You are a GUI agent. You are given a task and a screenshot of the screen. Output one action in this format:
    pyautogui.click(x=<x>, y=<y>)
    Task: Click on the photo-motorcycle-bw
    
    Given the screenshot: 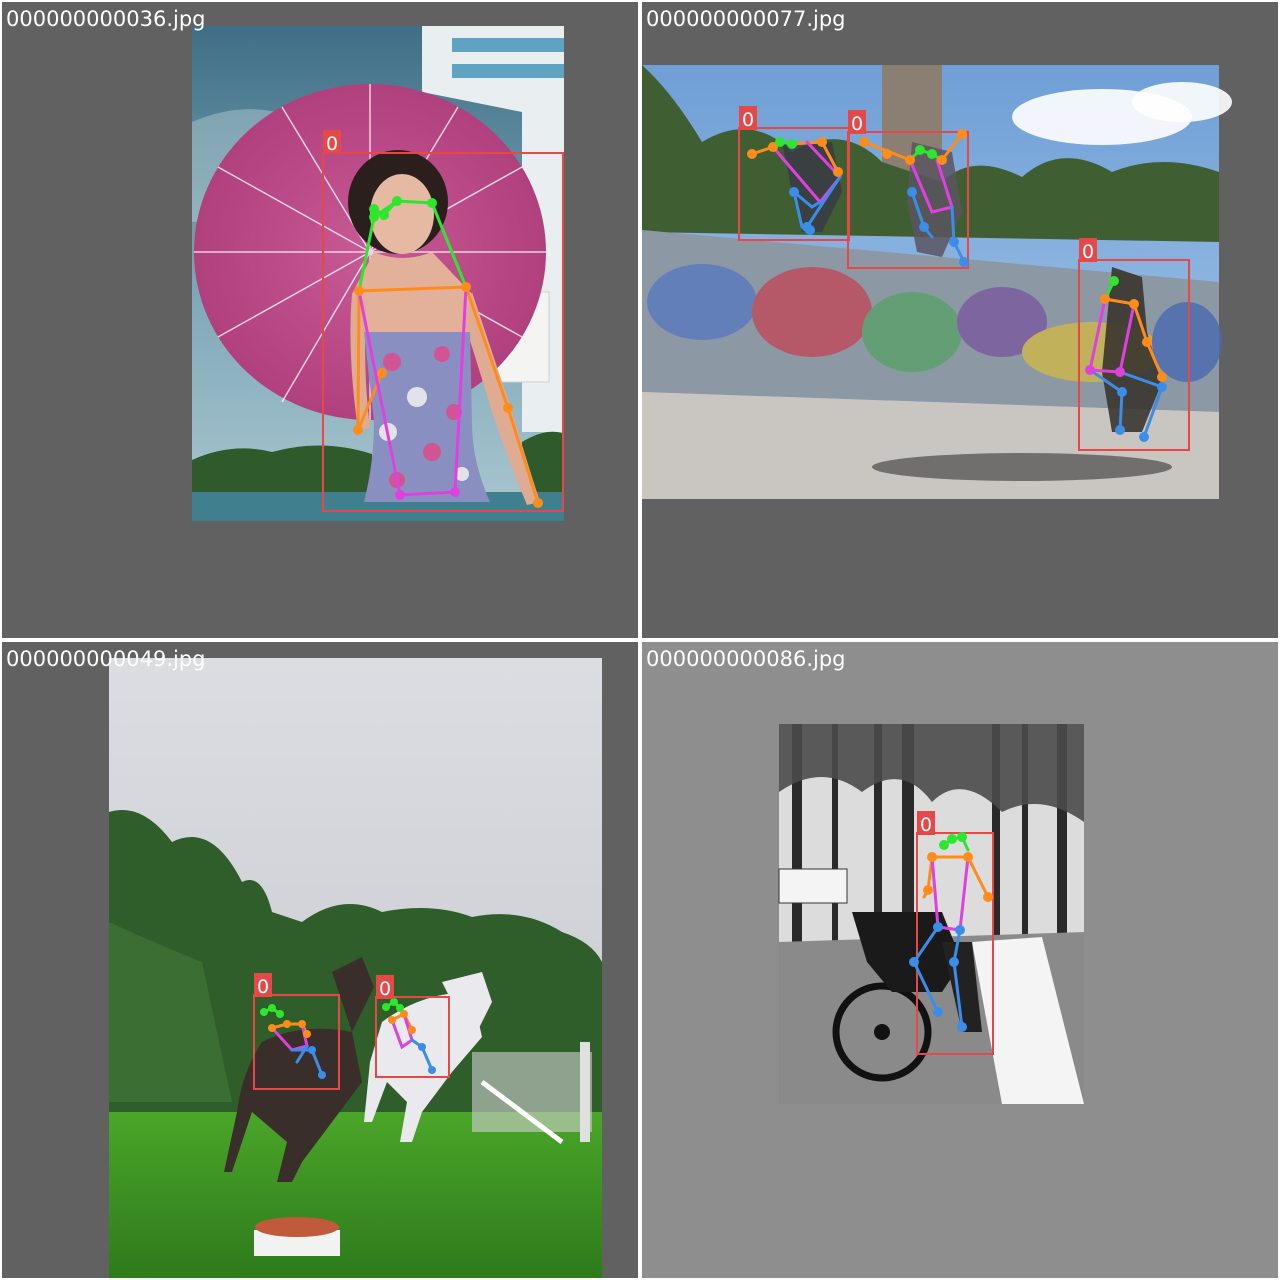 What is the action you would take?
    pyautogui.click(x=931, y=914)
    